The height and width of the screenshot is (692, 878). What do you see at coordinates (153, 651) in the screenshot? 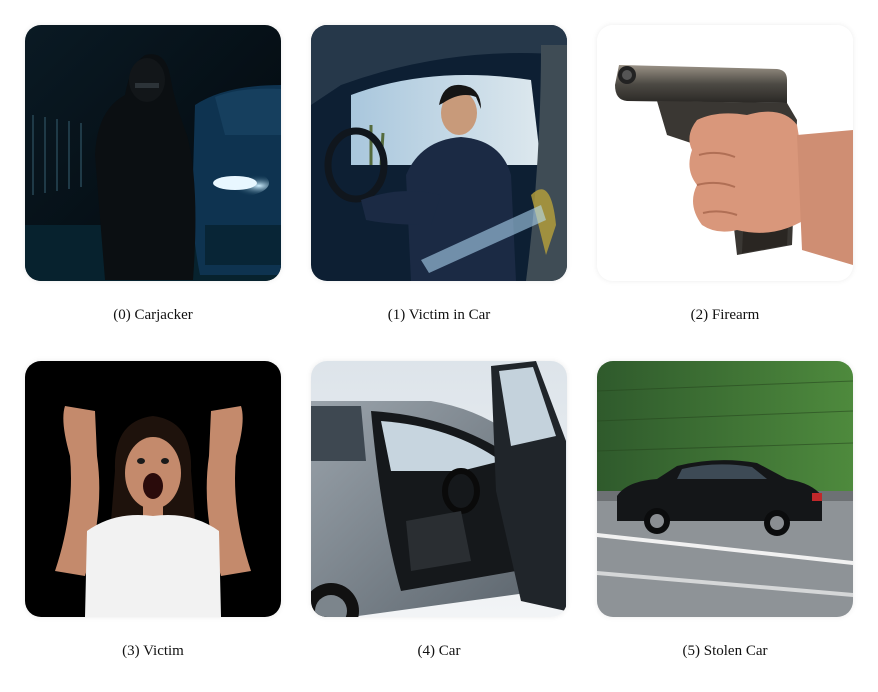
I see `caption-victim: (3) Victim` at bounding box center [153, 651].